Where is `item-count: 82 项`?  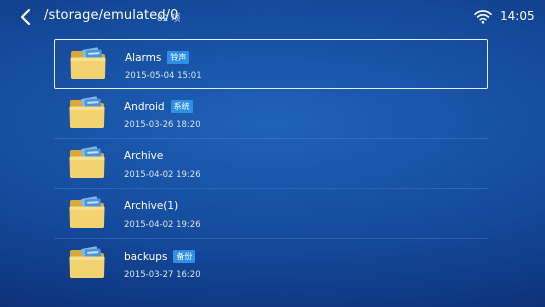 item-count: 82 项 is located at coordinates (169, 19).